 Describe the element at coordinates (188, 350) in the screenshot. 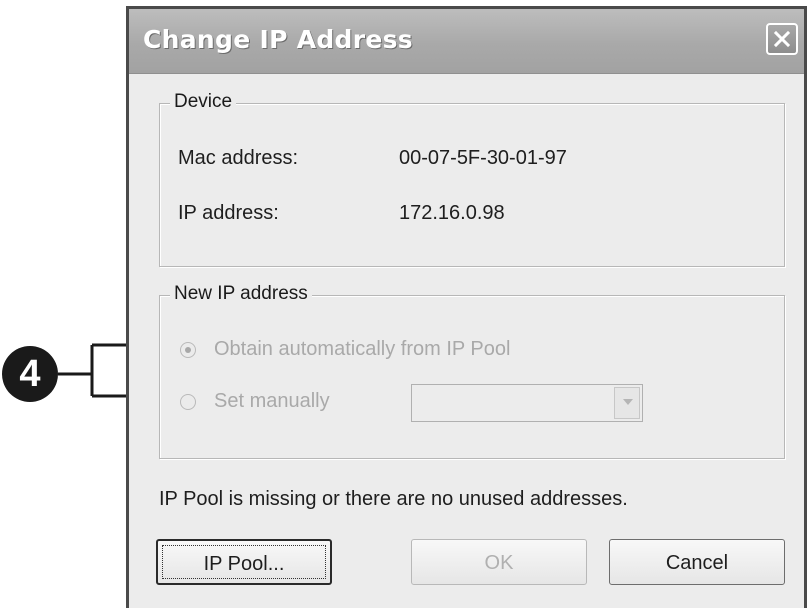

I see `auto-ip-radio` at that location.